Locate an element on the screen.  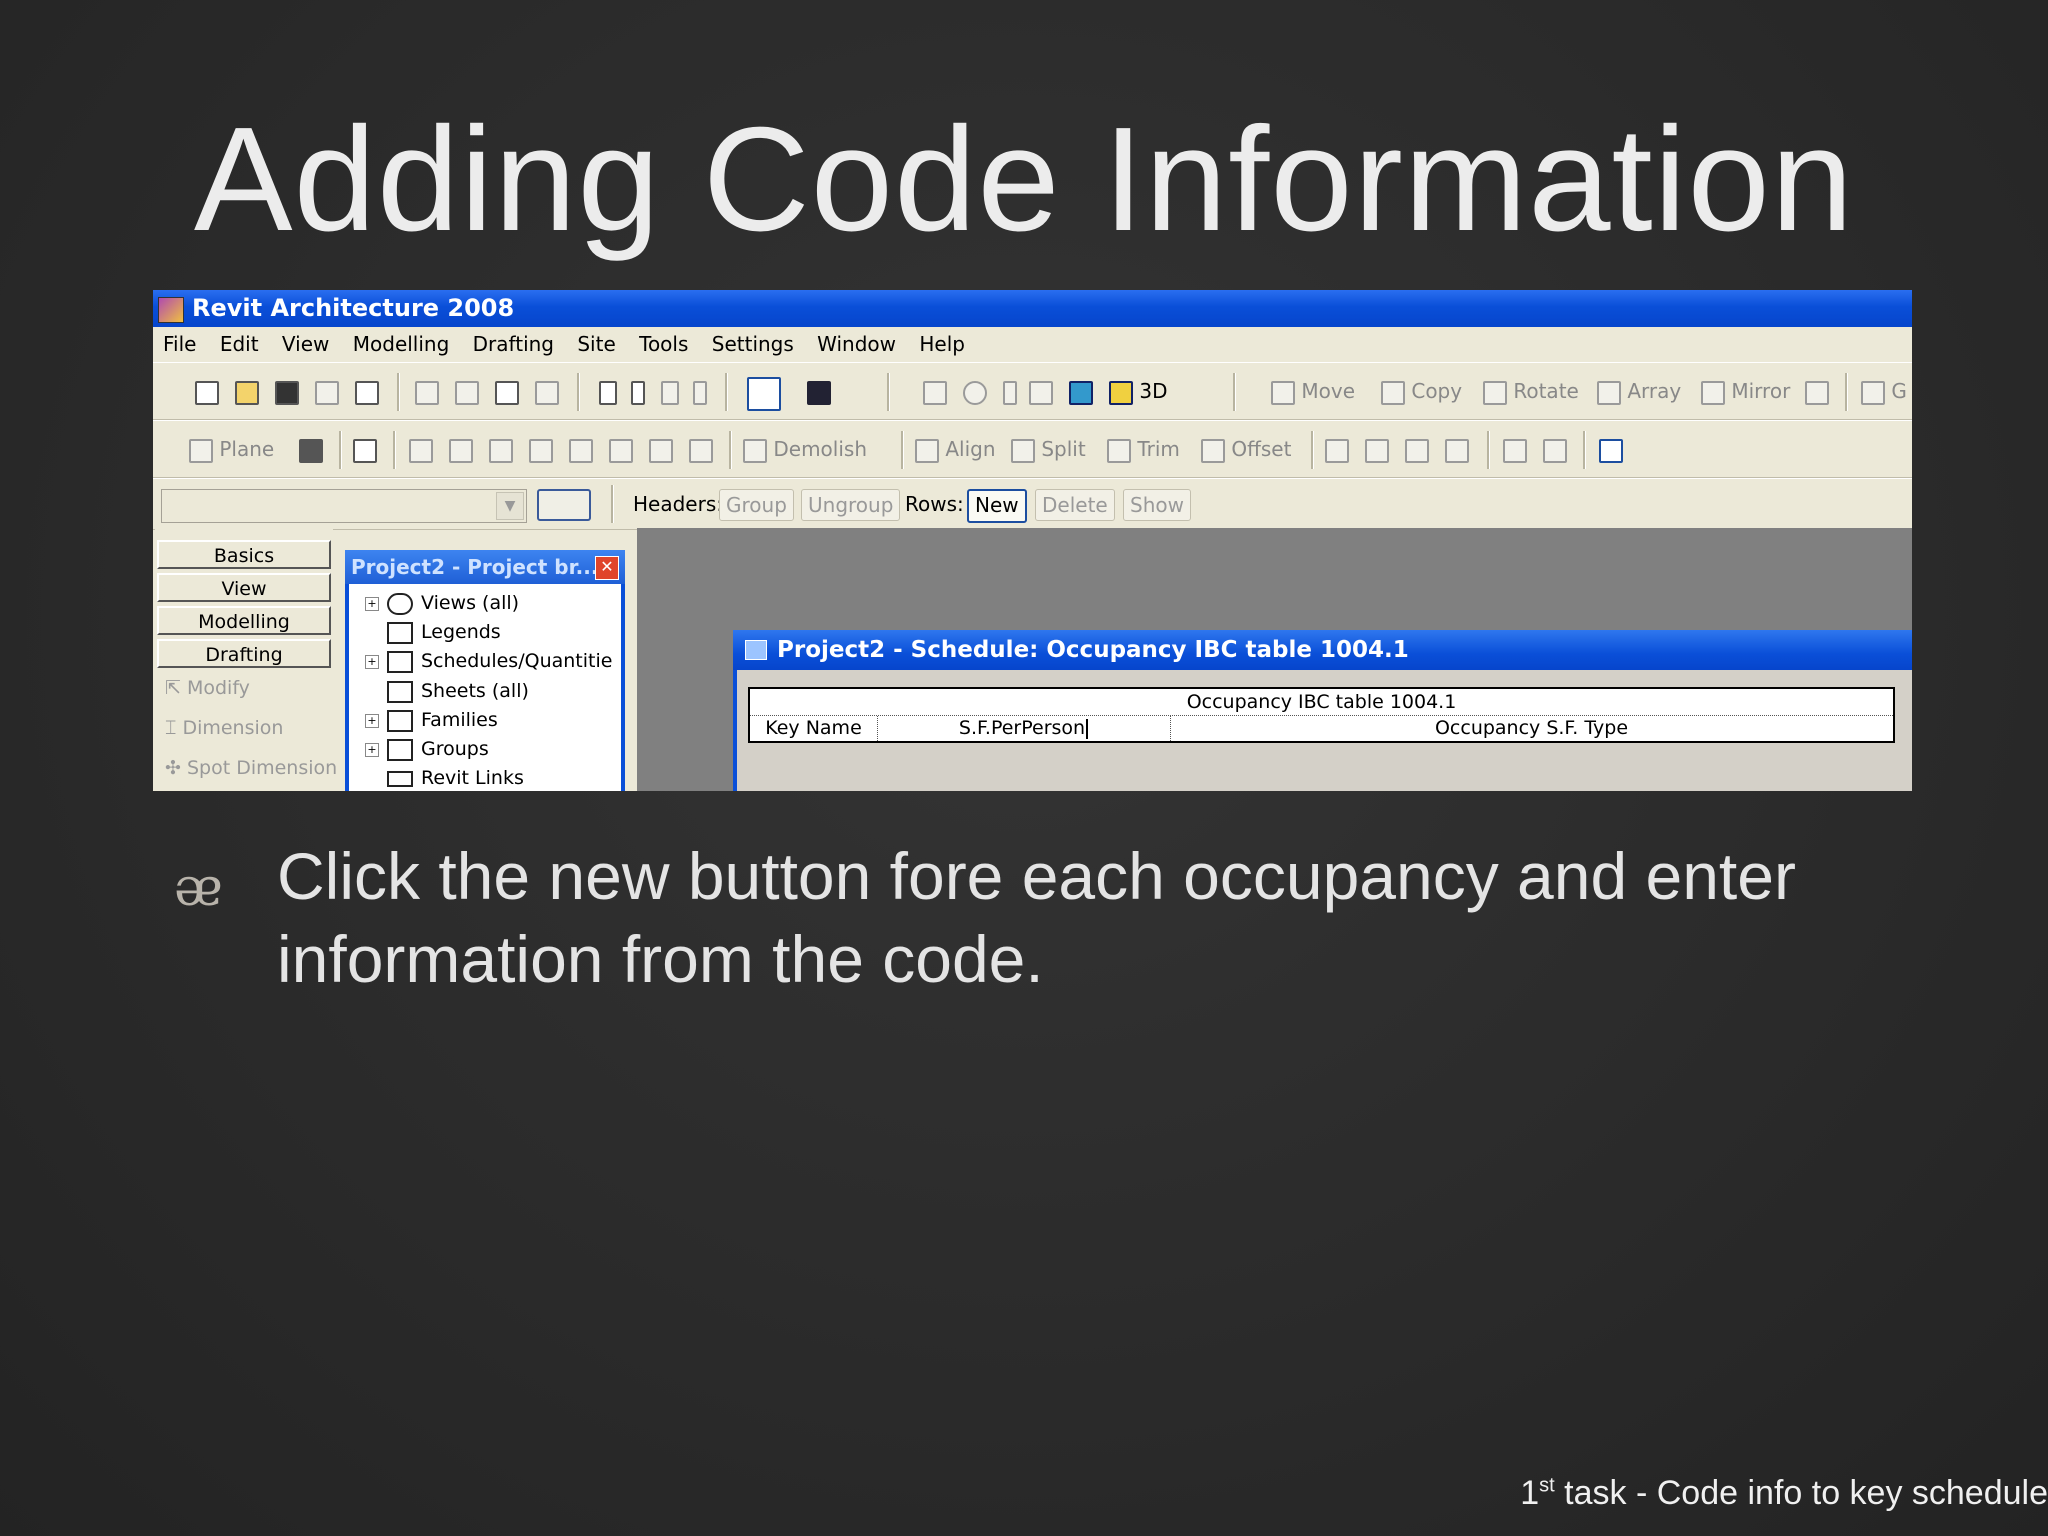
project-browser-toggle-icon is located at coordinates (764, 394).